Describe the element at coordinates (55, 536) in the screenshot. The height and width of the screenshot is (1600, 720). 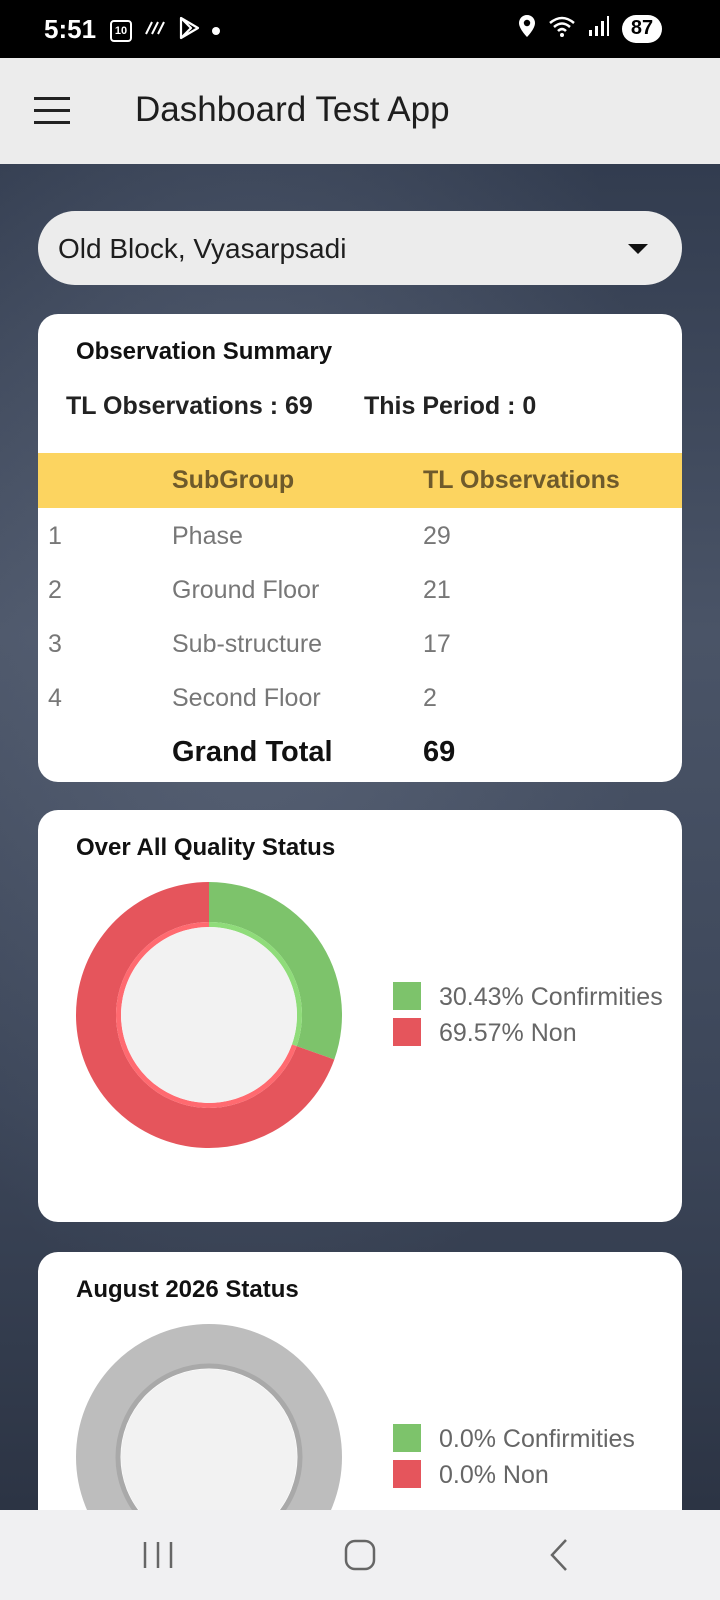
I see `row-index: 1` at that location.